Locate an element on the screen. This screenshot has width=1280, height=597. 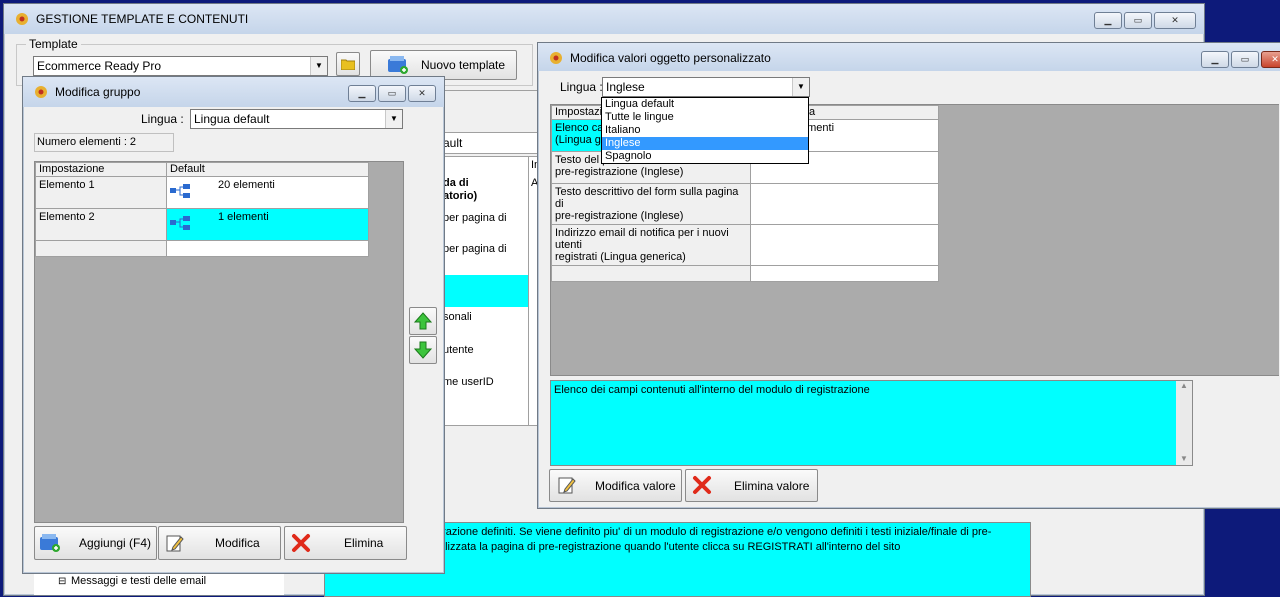
dropdown-option: Italiano is located at coordinates (705, 130).